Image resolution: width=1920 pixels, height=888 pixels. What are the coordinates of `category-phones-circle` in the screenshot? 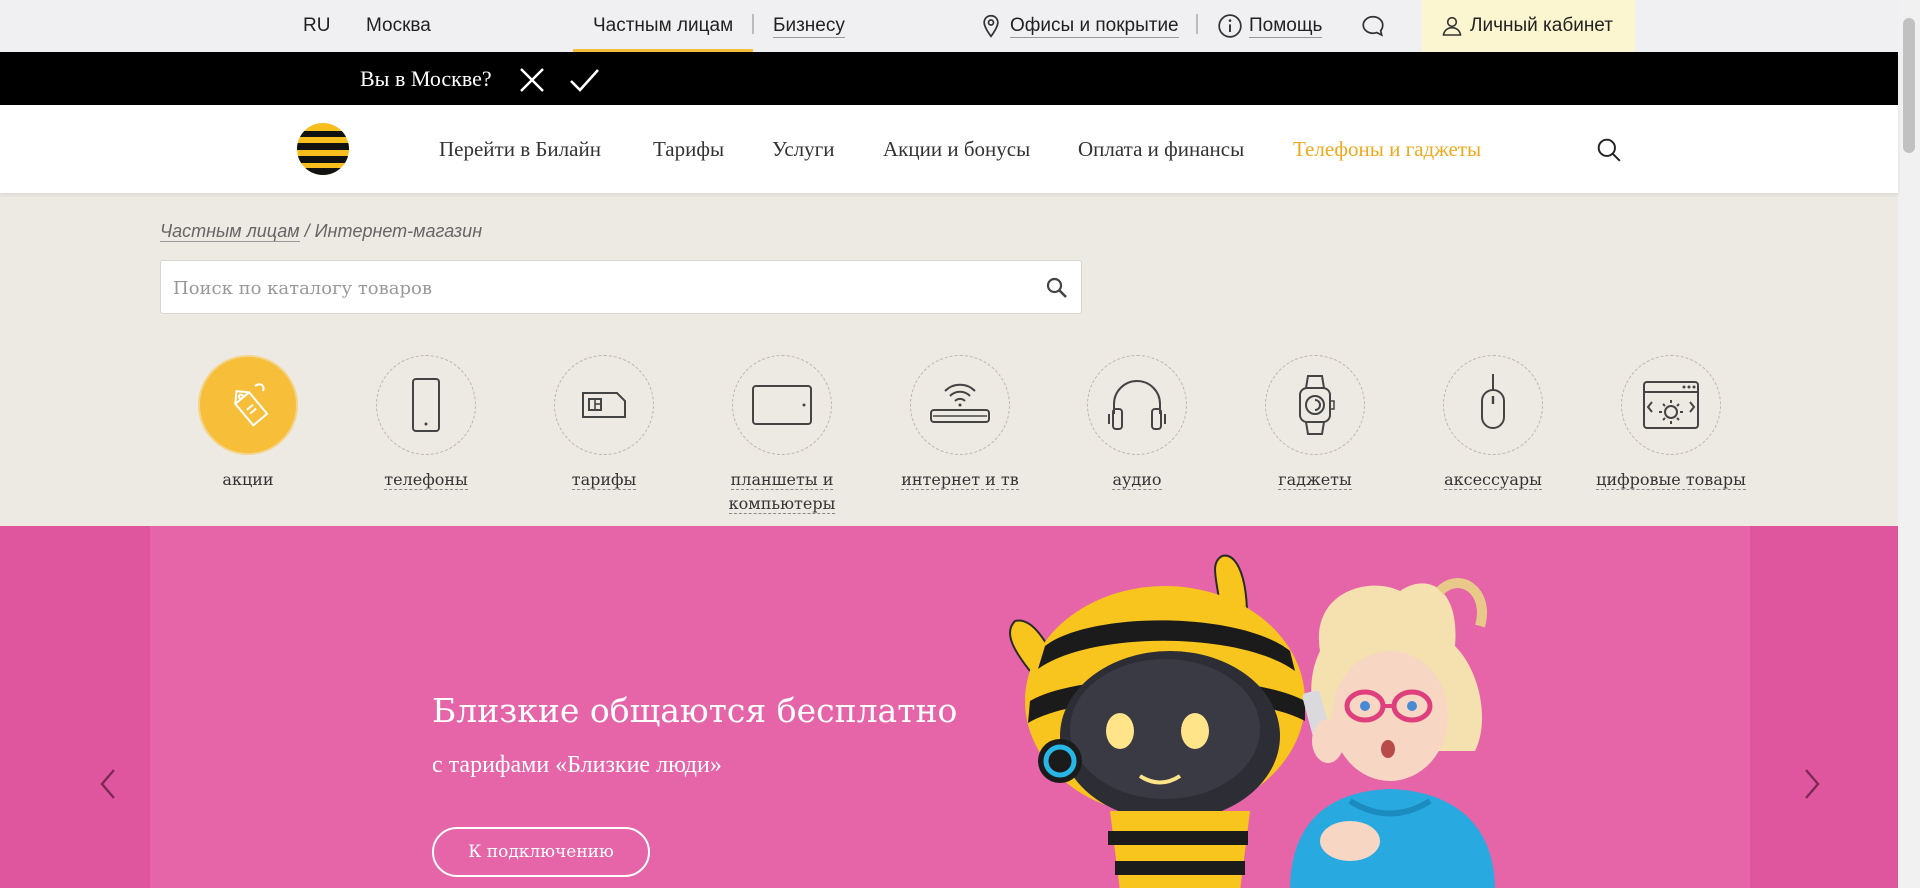 It's located at (426, 405).